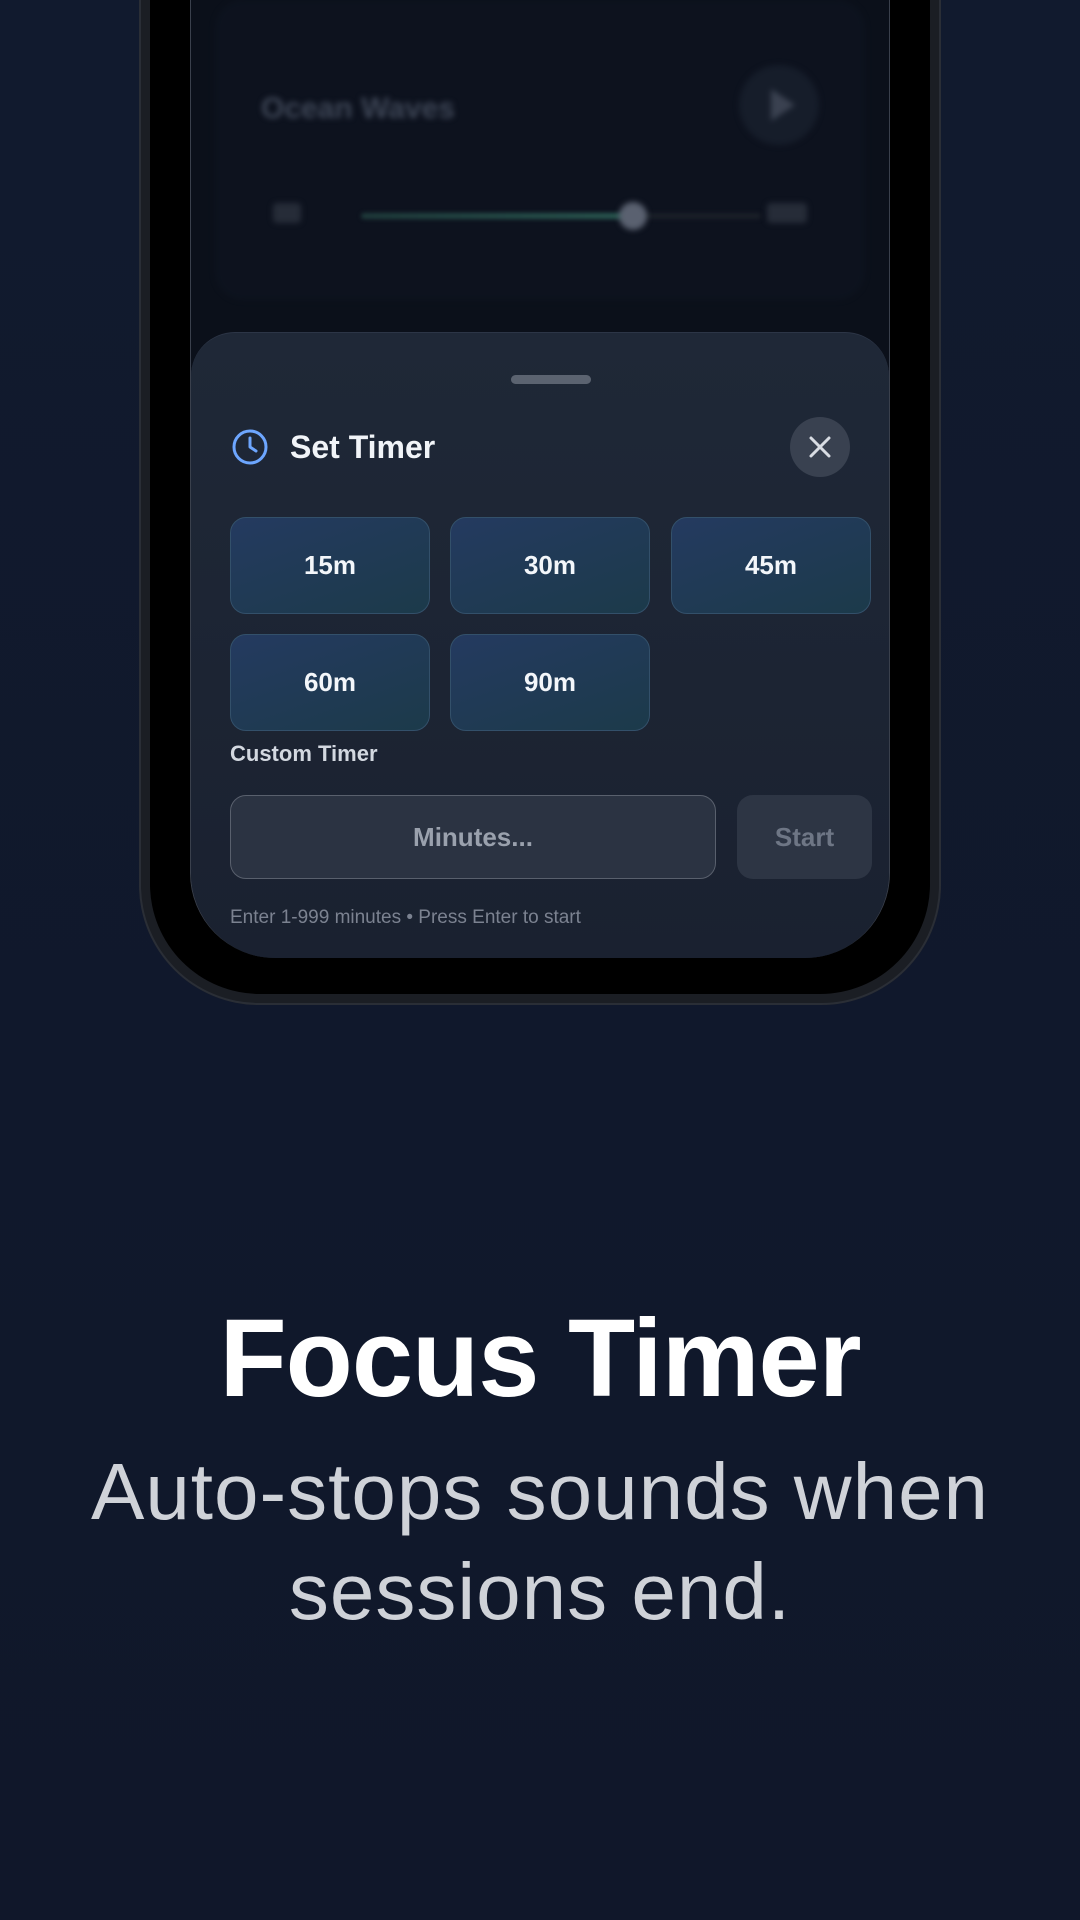 The height and width of the screenshot is (1920, 1080). Describe the element at coordinates (804, 837) in the screenshot. I see `start-button: Start` at that location.